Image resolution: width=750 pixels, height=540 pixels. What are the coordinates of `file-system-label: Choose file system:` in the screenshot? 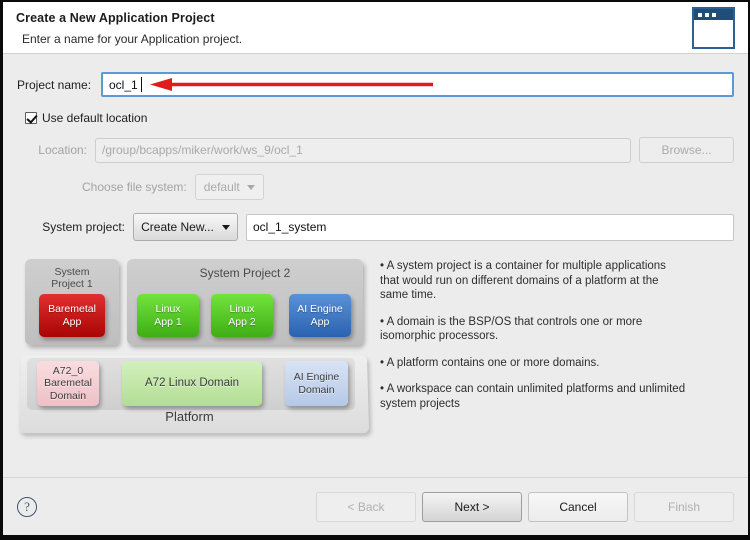 It's located at (134, 187).